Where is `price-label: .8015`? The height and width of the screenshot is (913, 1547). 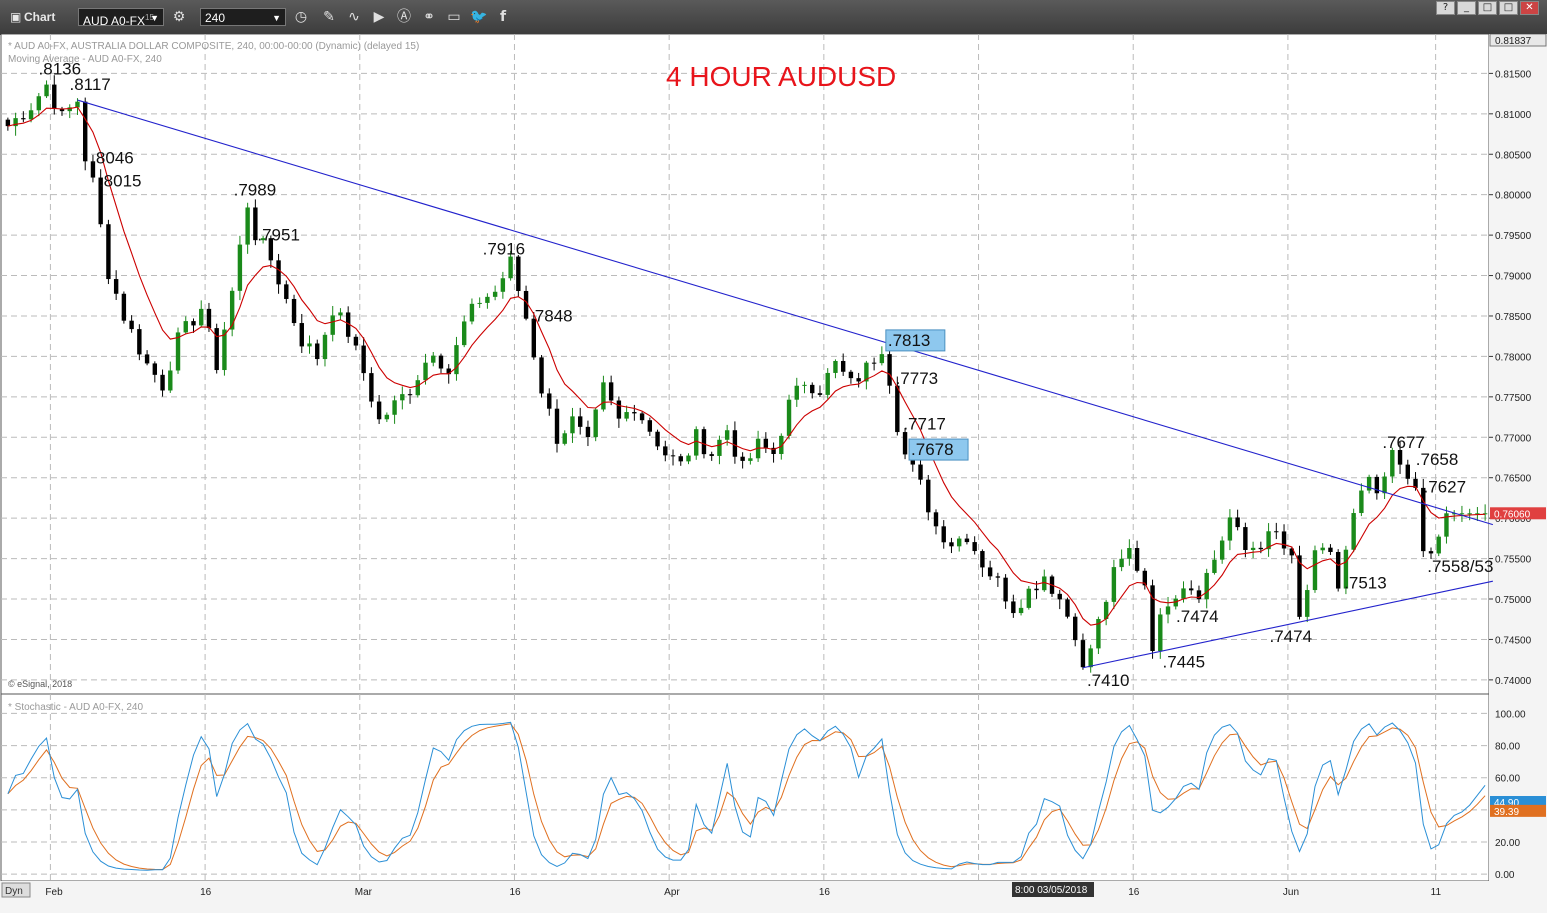
price-label: .8015 is located at coordinates (120, 181).